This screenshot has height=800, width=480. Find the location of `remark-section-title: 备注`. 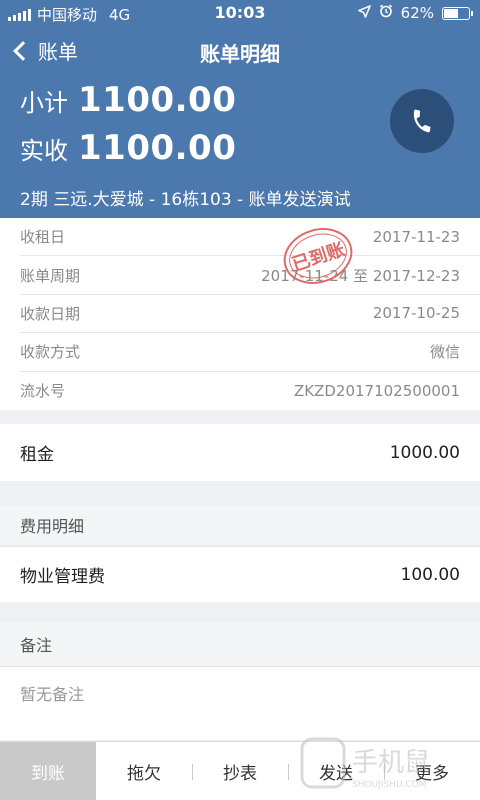

remark-section-title: 备注 is located at coordinates (240, 644).